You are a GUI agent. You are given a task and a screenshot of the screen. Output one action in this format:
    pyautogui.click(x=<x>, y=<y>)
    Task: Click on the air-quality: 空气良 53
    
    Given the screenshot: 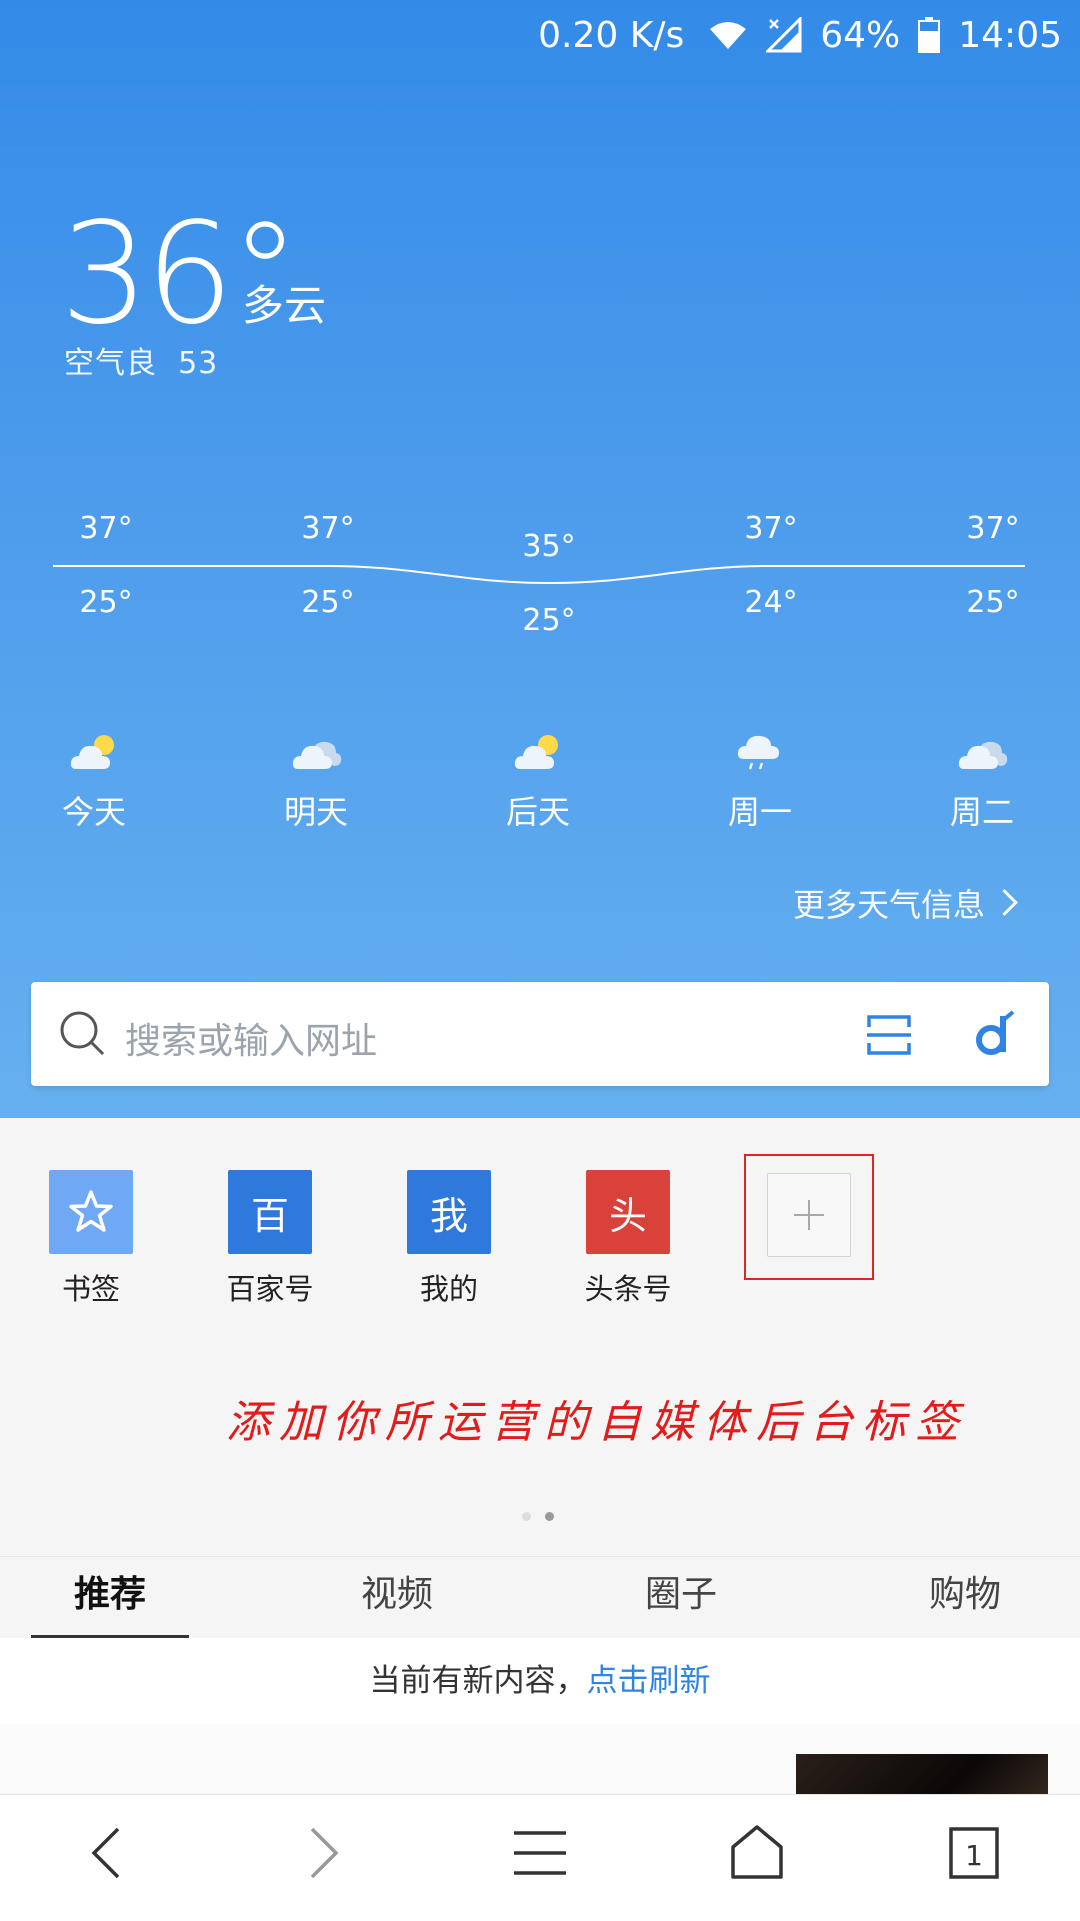 What is the action you would take?
    pyautogui.click(x=141, y=360)
    